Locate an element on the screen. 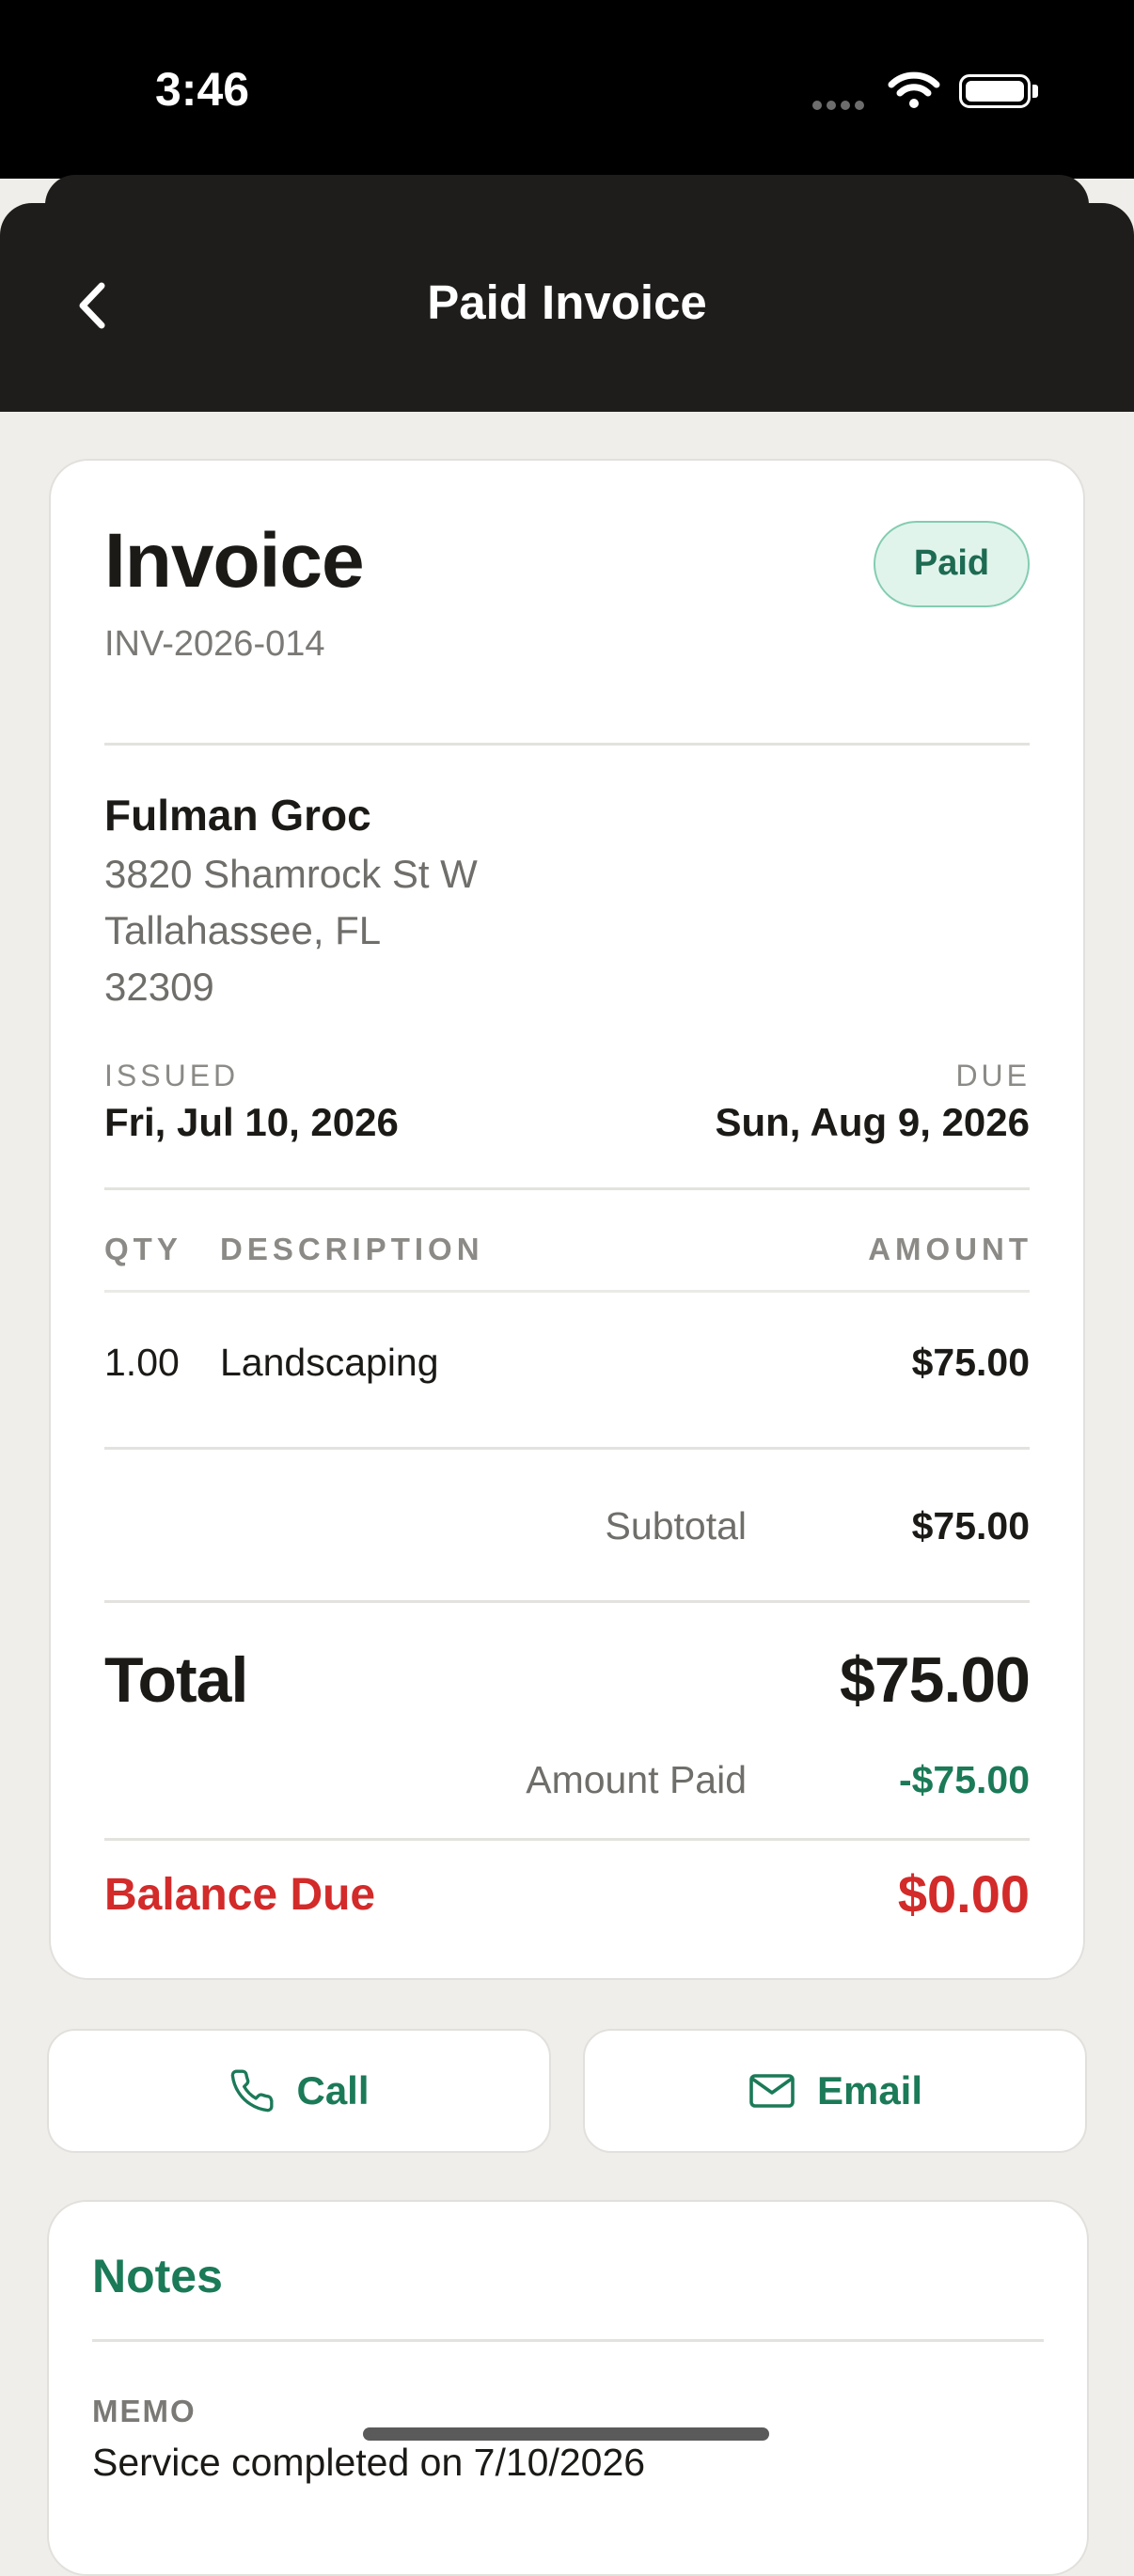 This screenshot has height=2576, width=1134. email-button-content: Email is located at coordinates (835, 2091).